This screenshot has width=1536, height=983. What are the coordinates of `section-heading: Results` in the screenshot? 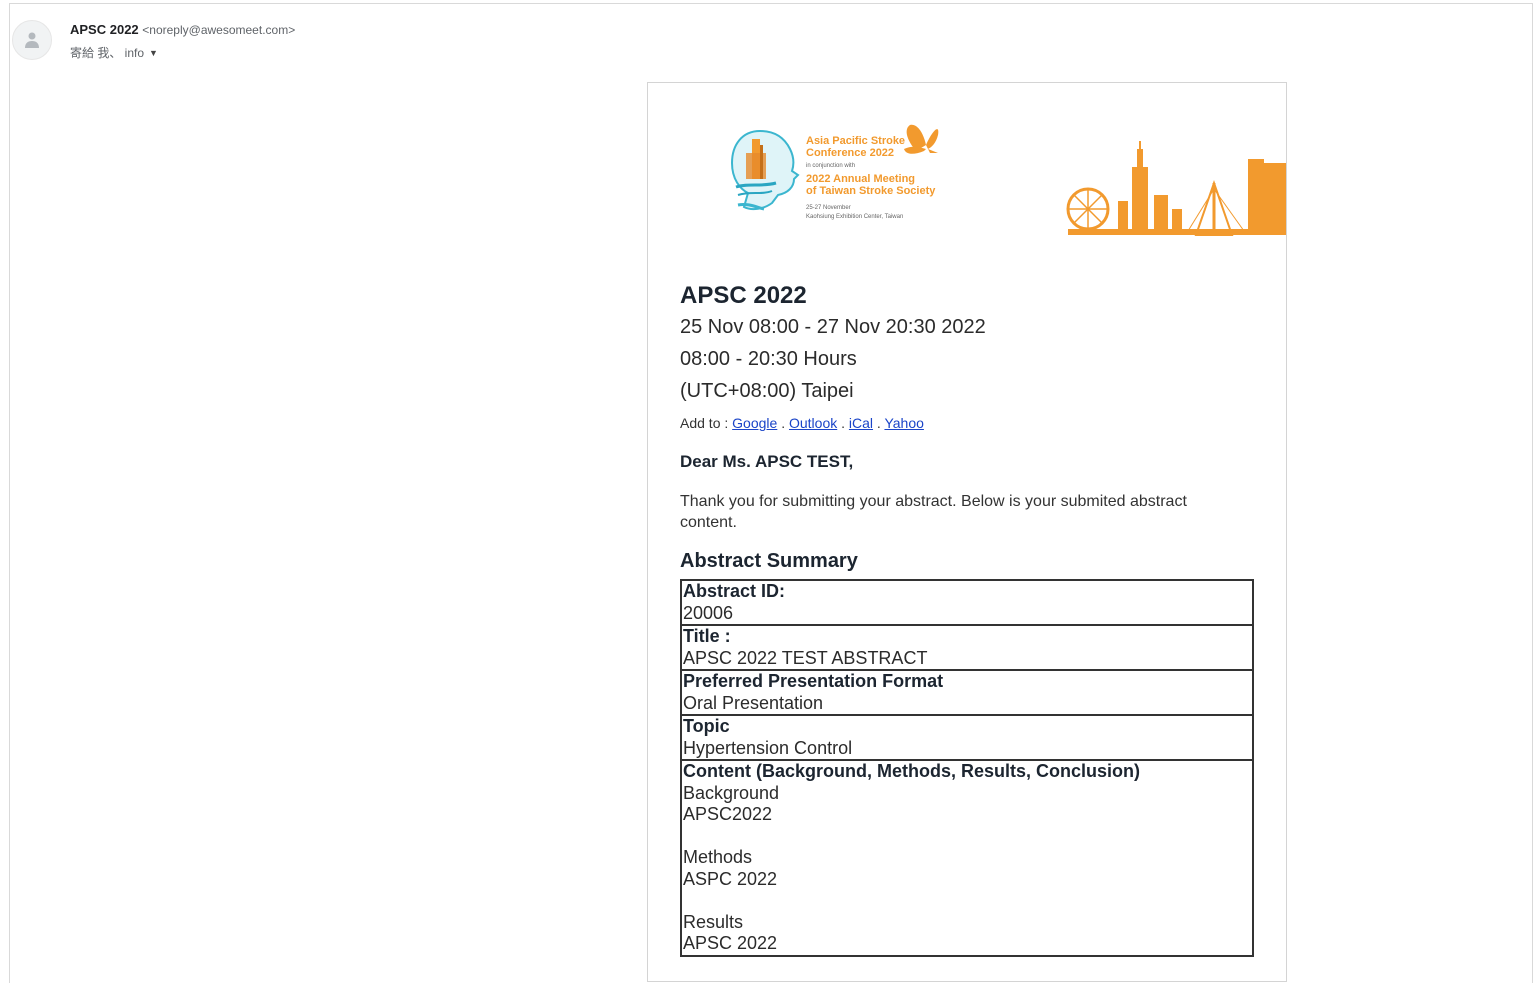 It's located at (713, 921).